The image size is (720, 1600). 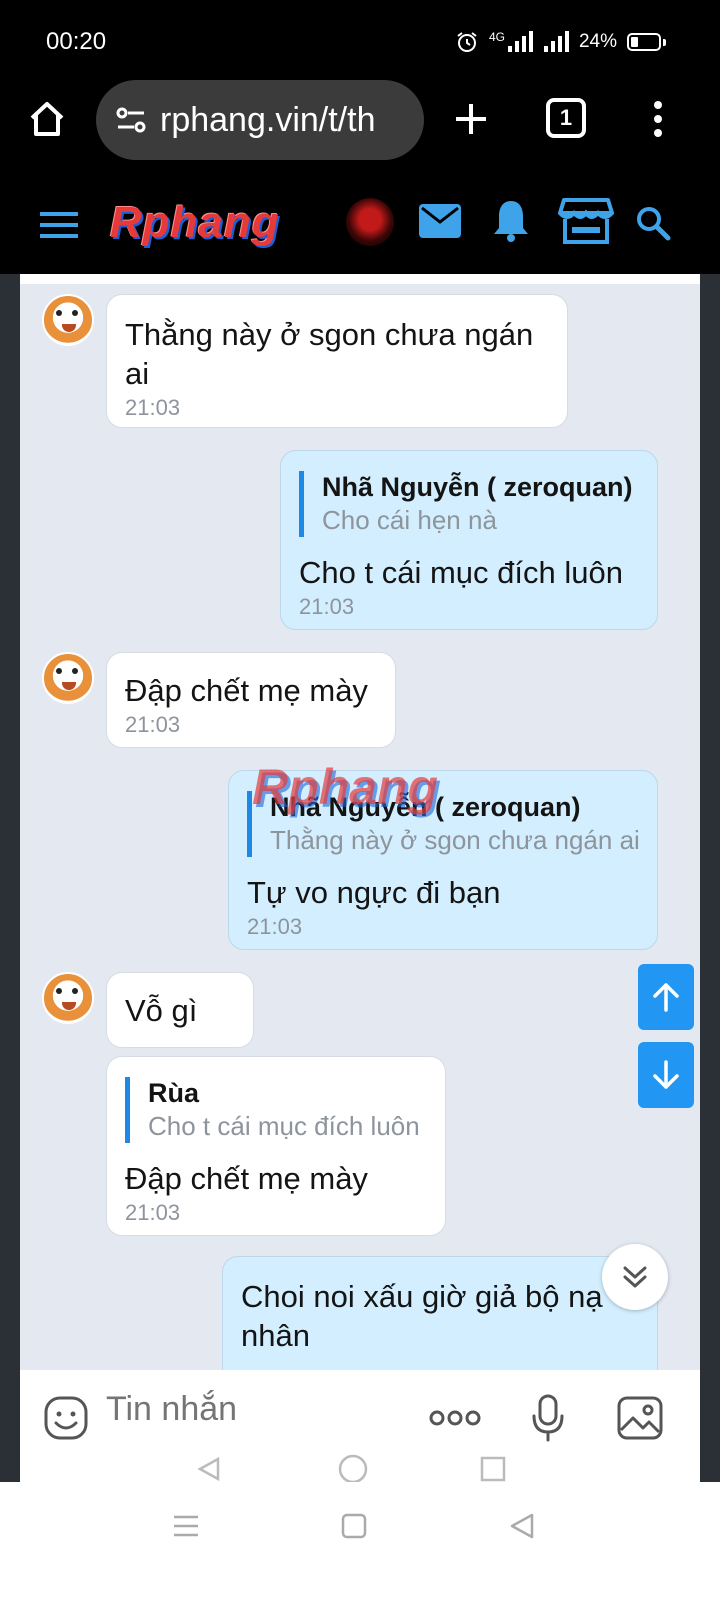 I want to click on tab-switcher-button: 1, so click(x=566, y=118).